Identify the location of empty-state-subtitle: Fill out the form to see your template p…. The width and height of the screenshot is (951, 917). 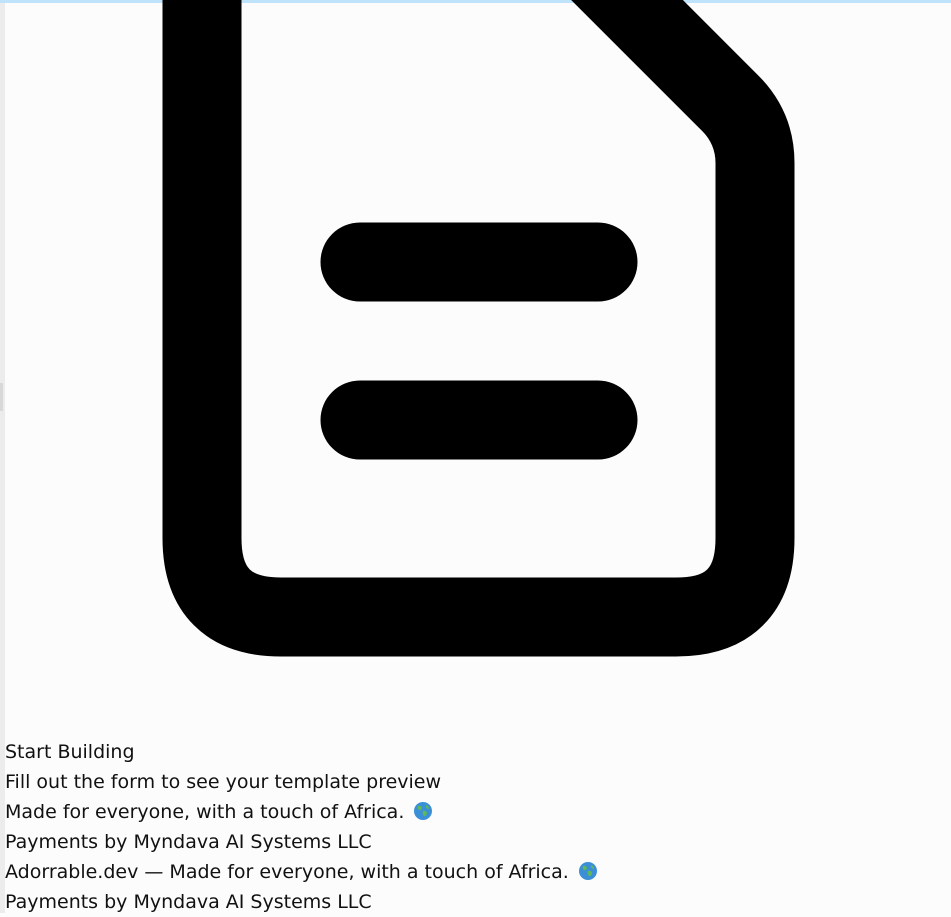
(223, 782).